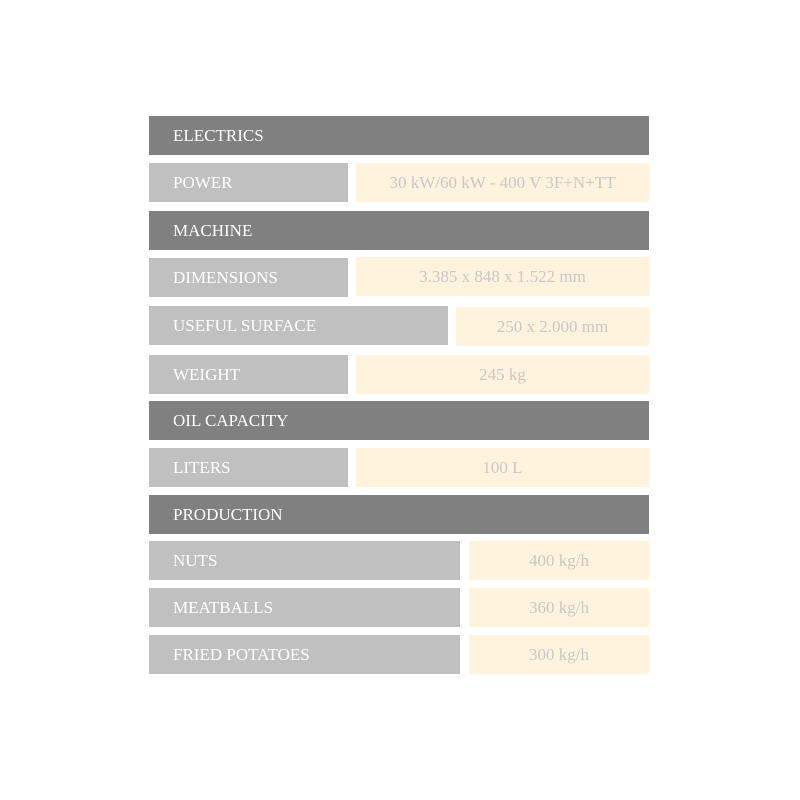 The height and width of the screenshot is (800, 800). I want to click on section-header-oil-capacity: OIL CAPACITY, so click(399, 420).